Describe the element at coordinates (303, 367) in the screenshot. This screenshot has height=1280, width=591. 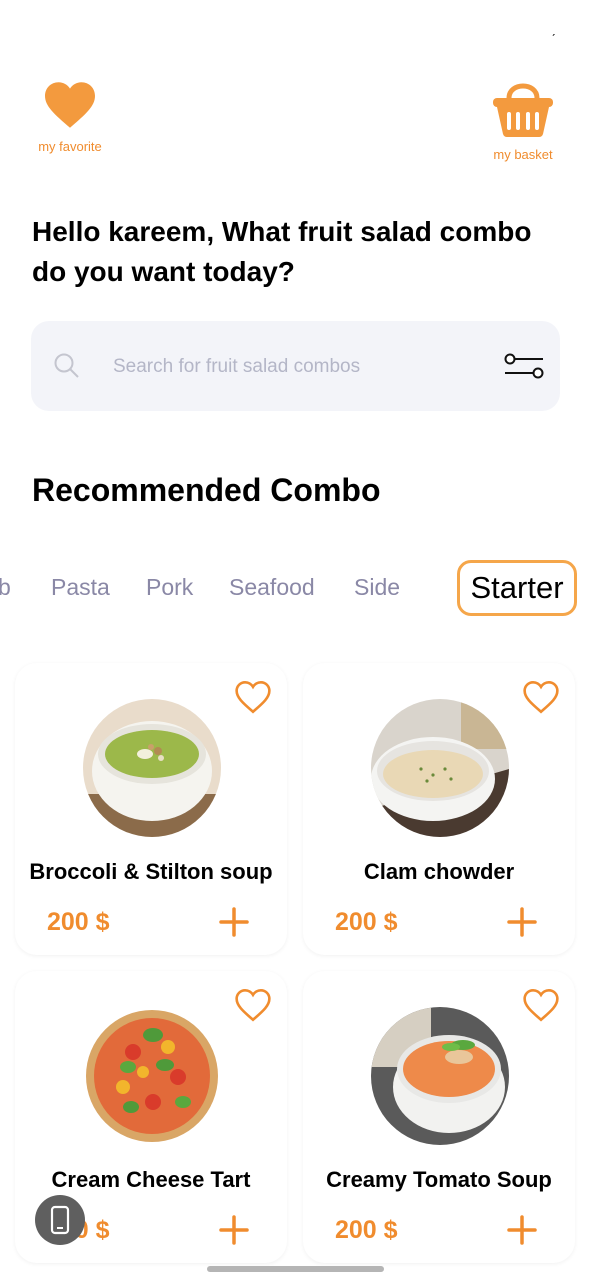
I see `search-input` at that location.